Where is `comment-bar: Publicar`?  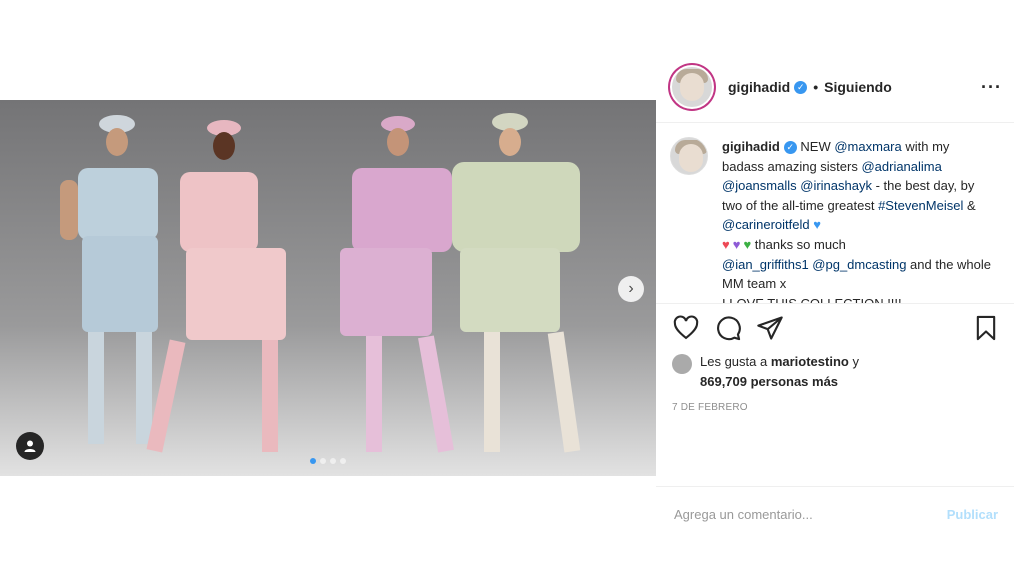
comment-bar: Publicar is located at coordinates (835, 514).